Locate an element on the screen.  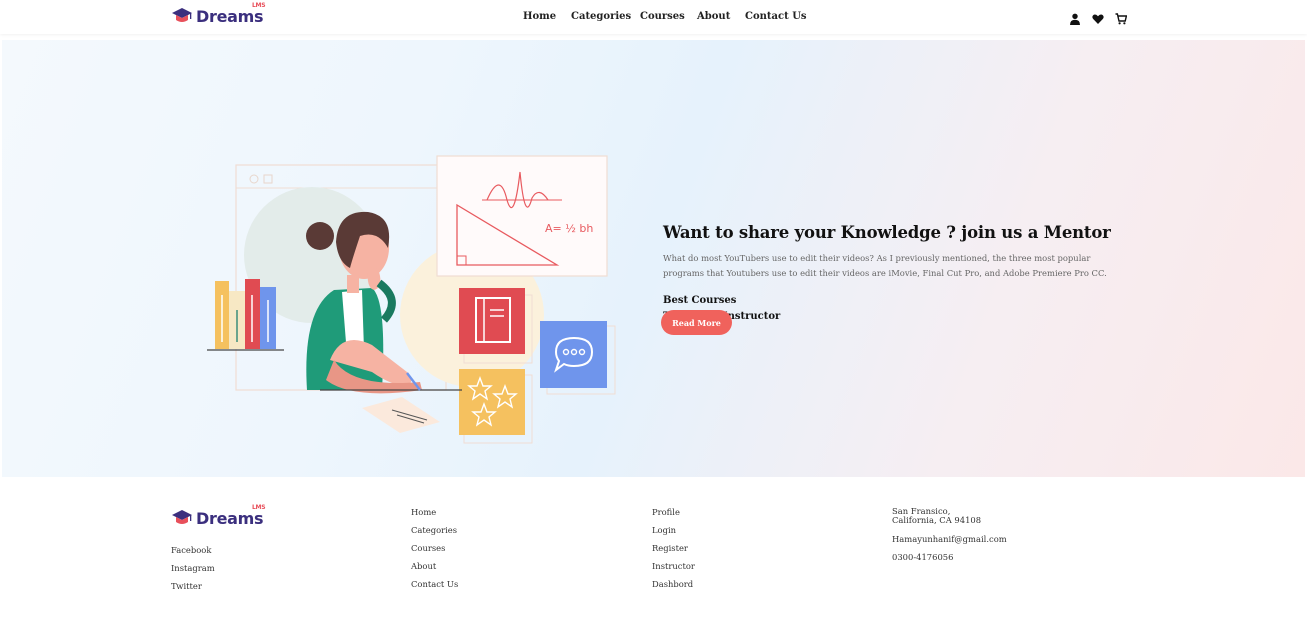
footer-link-courses: Courses is located at coordinates (434, 552).